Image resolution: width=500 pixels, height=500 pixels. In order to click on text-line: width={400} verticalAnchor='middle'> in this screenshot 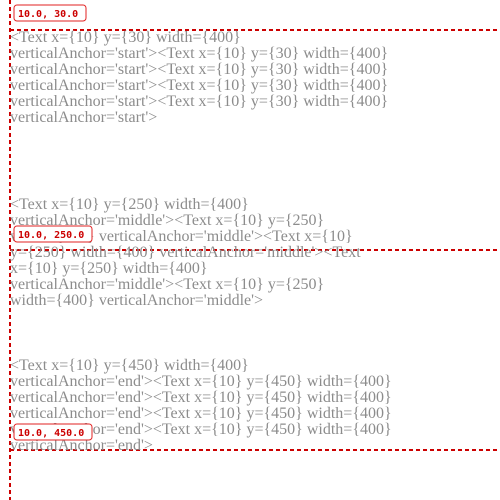, I will do `click(136, 300)`.